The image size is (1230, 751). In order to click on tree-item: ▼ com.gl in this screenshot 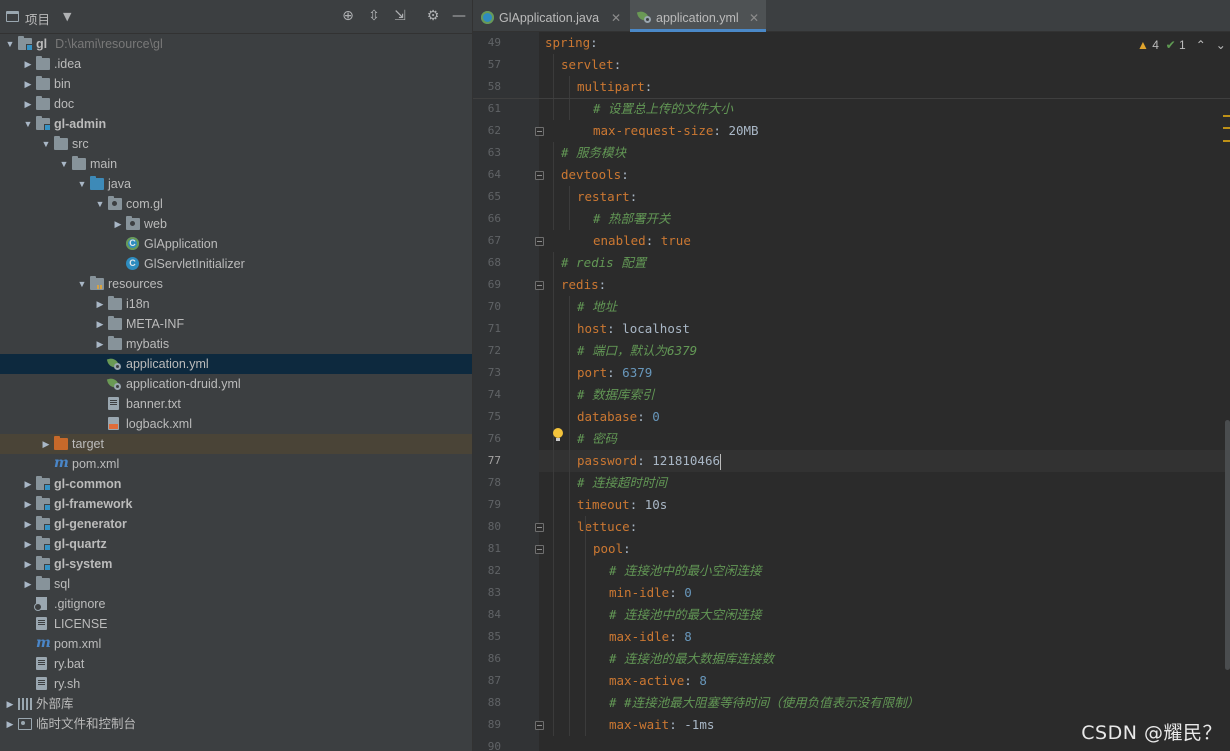, I will do `click(236, 204)`.